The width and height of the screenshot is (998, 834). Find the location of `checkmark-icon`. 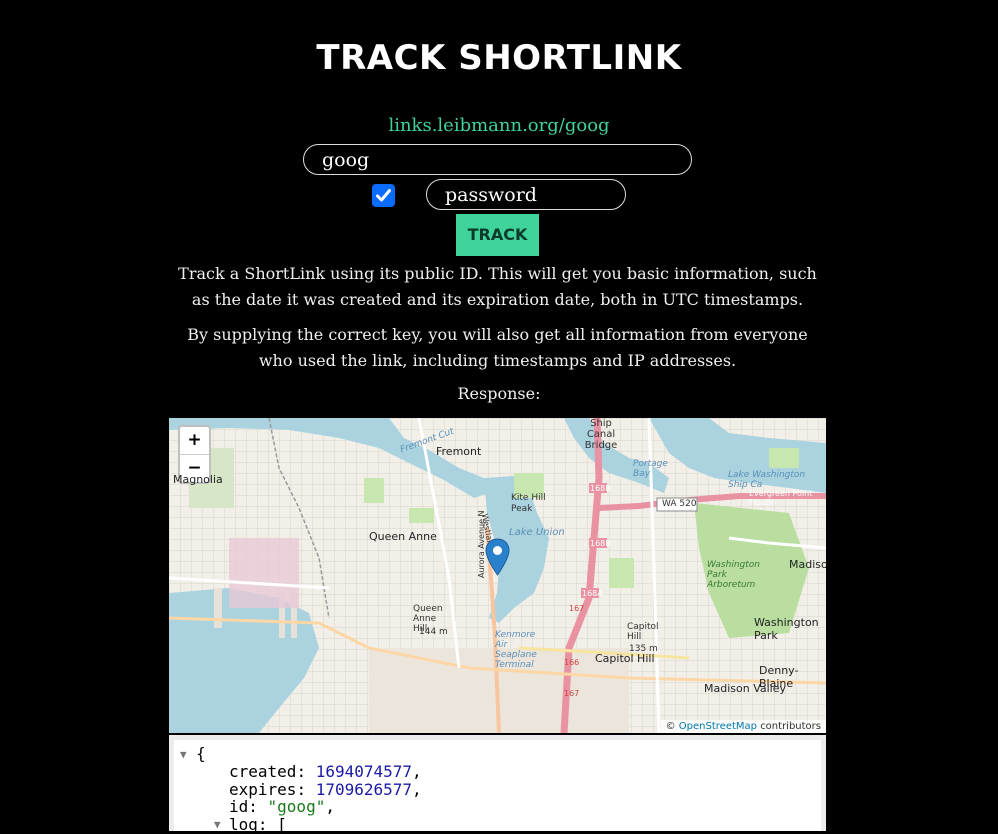

checkmark-icon is located at coordinates (383, 195).